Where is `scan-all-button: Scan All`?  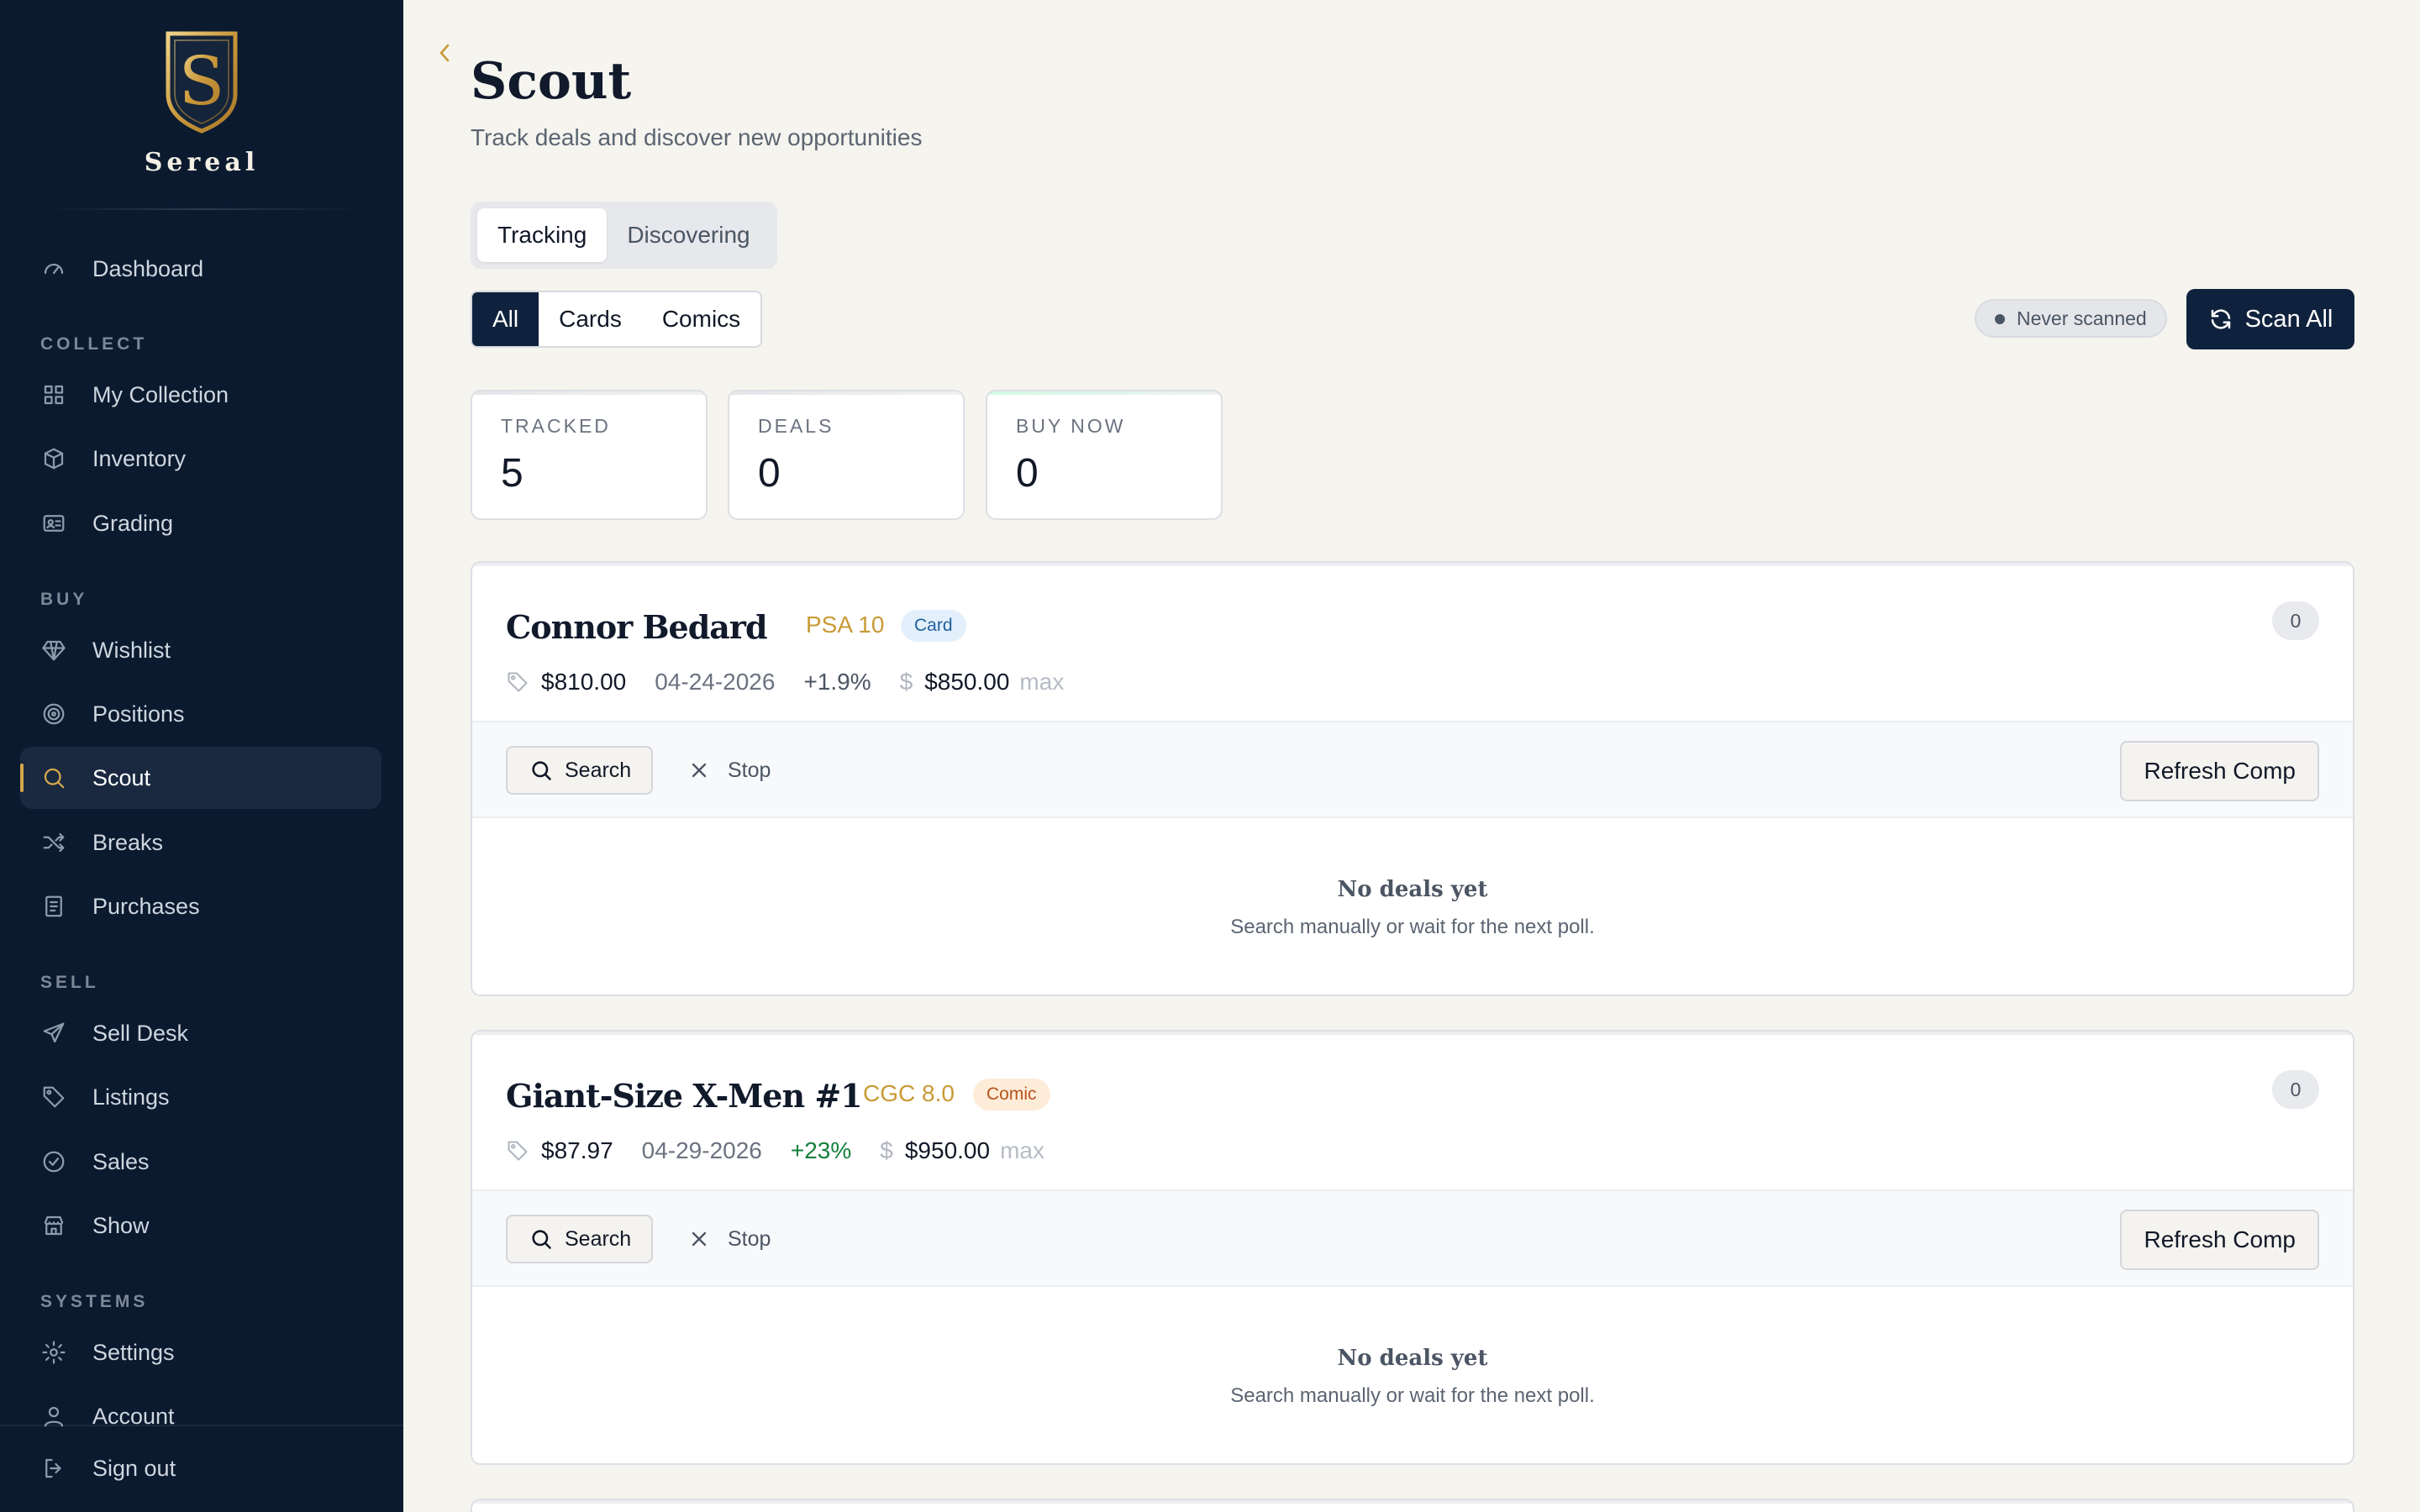
scan-all-button: Scan All is located at coordinates (2270, 319).